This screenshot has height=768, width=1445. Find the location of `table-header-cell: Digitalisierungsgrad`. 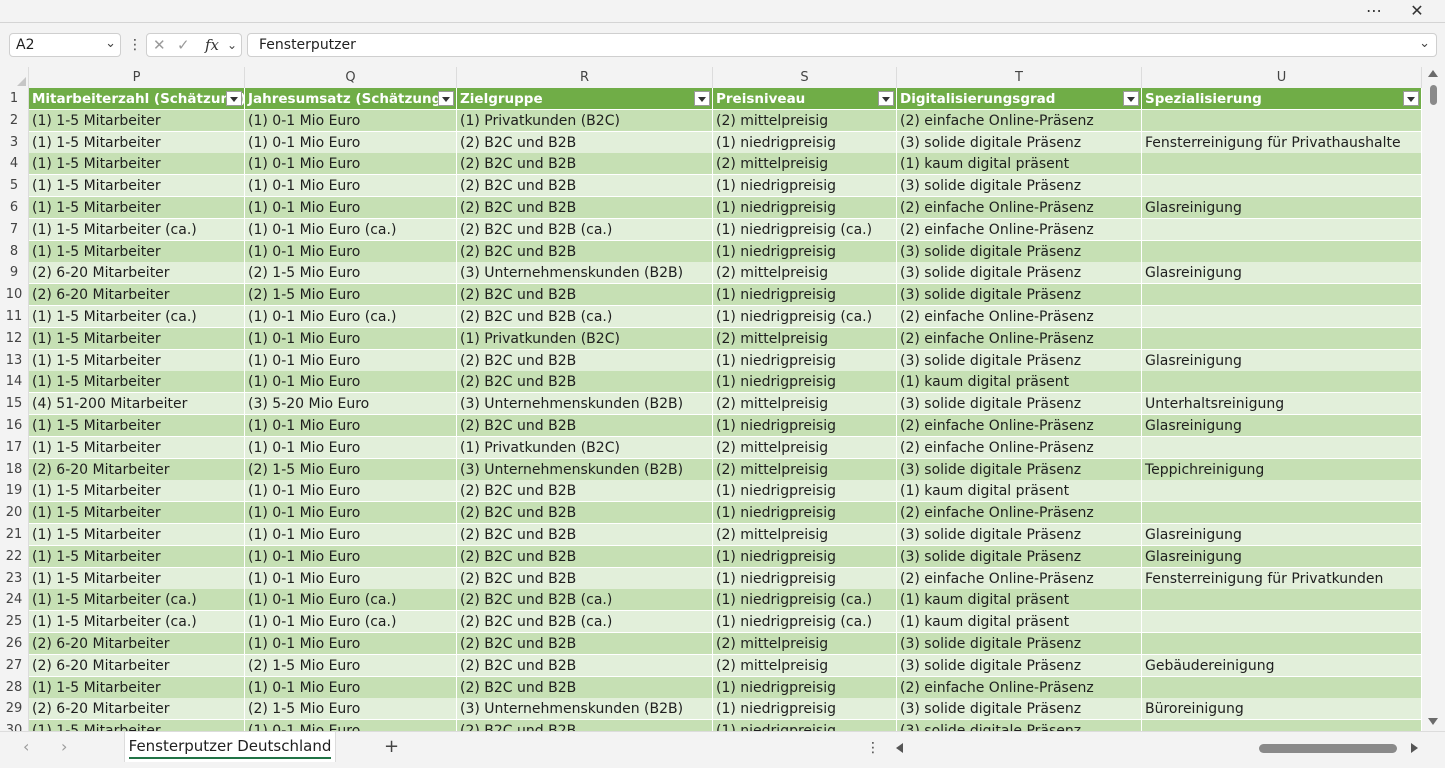

table-header-cell: Digitalisierungsgrad is located at coordinates (1019, 99).